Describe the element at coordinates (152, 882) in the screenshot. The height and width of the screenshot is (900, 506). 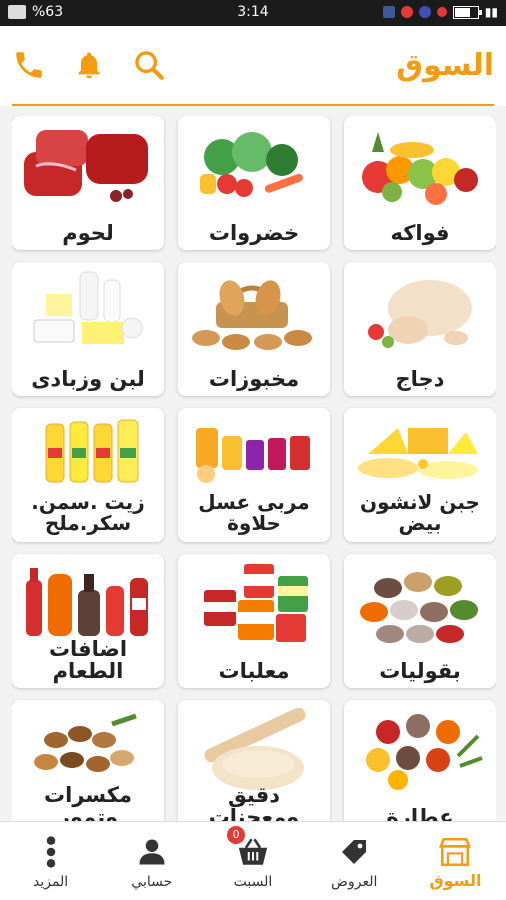
I see `nav-label: حسابي` at that location.